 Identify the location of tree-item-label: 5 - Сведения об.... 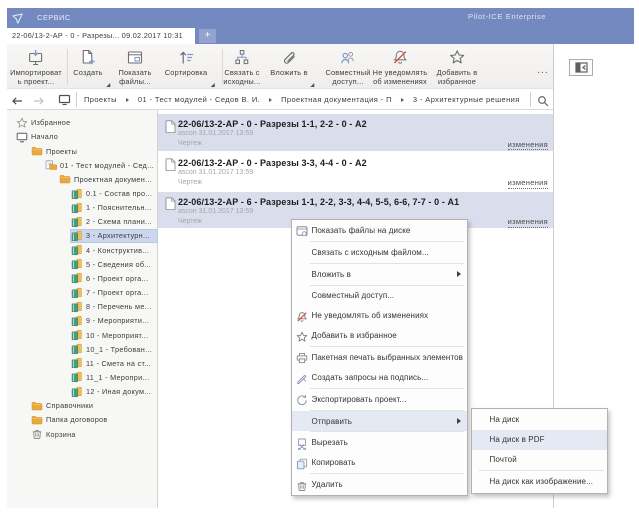
(119, 264).